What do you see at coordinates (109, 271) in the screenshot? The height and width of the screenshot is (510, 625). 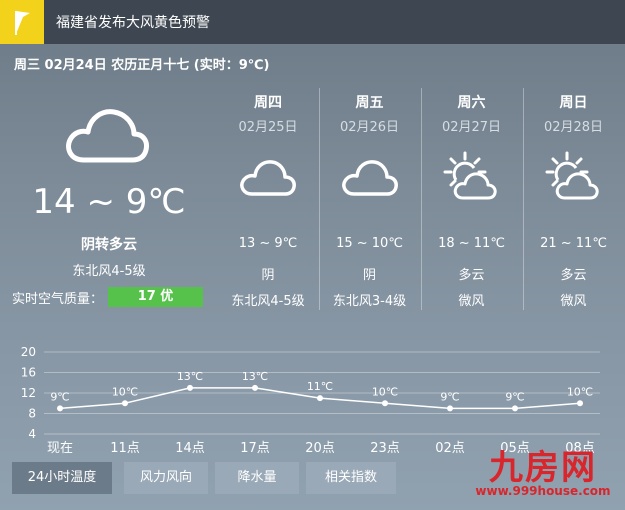 I see `today-wind: 东北风4-5级` at bounding box center [109, 271].